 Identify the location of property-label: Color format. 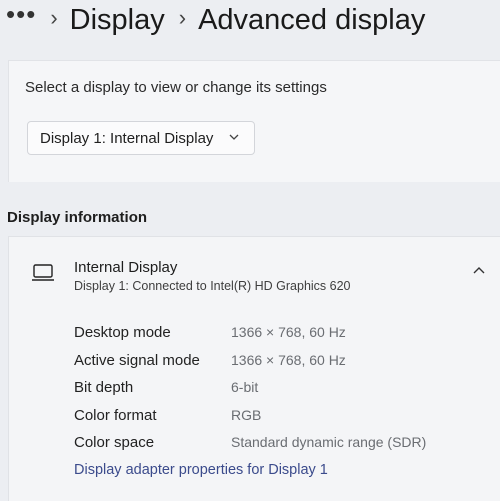
(115, 415).